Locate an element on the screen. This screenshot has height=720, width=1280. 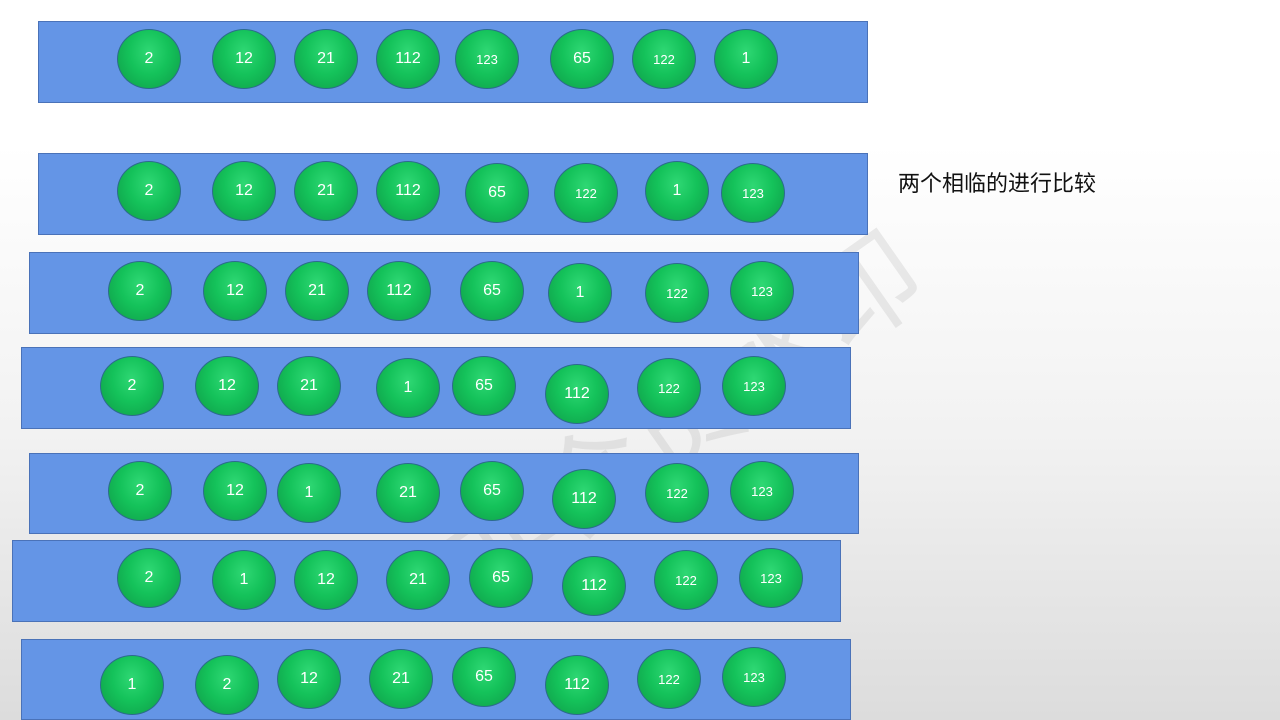
caption: 两个相临的进行比较 is located at coordinates (997, 184).